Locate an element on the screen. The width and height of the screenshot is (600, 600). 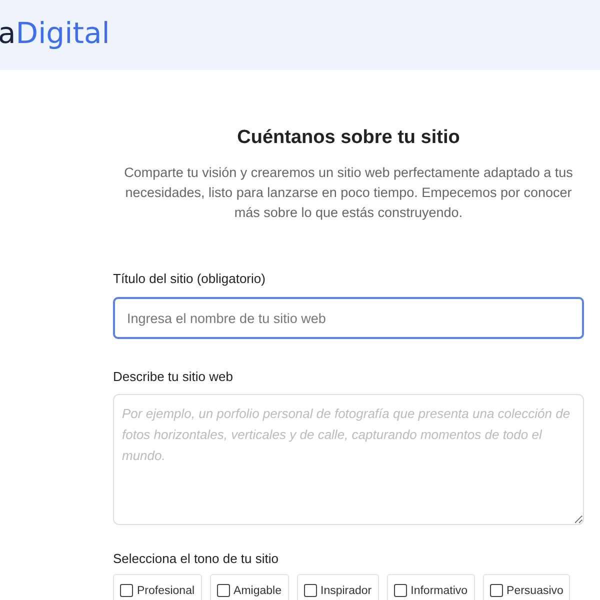
option-label: Profesional is located at coordinates (166, 590).